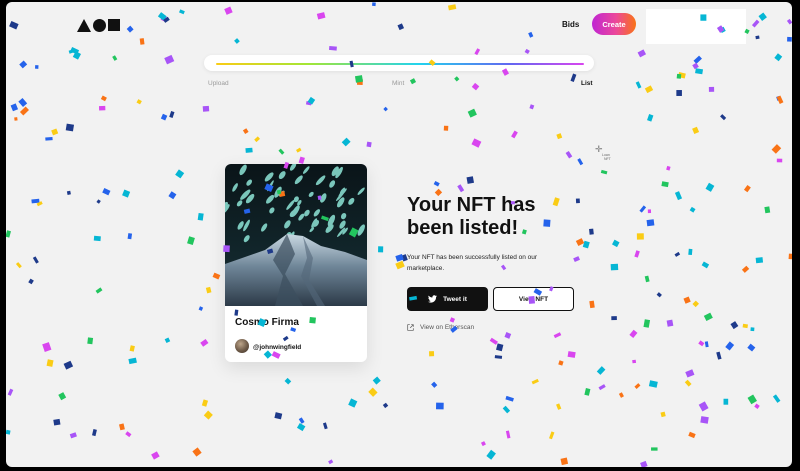  Describe the element at coordinates (533, 299) in the screenshot. I see `view-nft-button: View NFT` at that location.